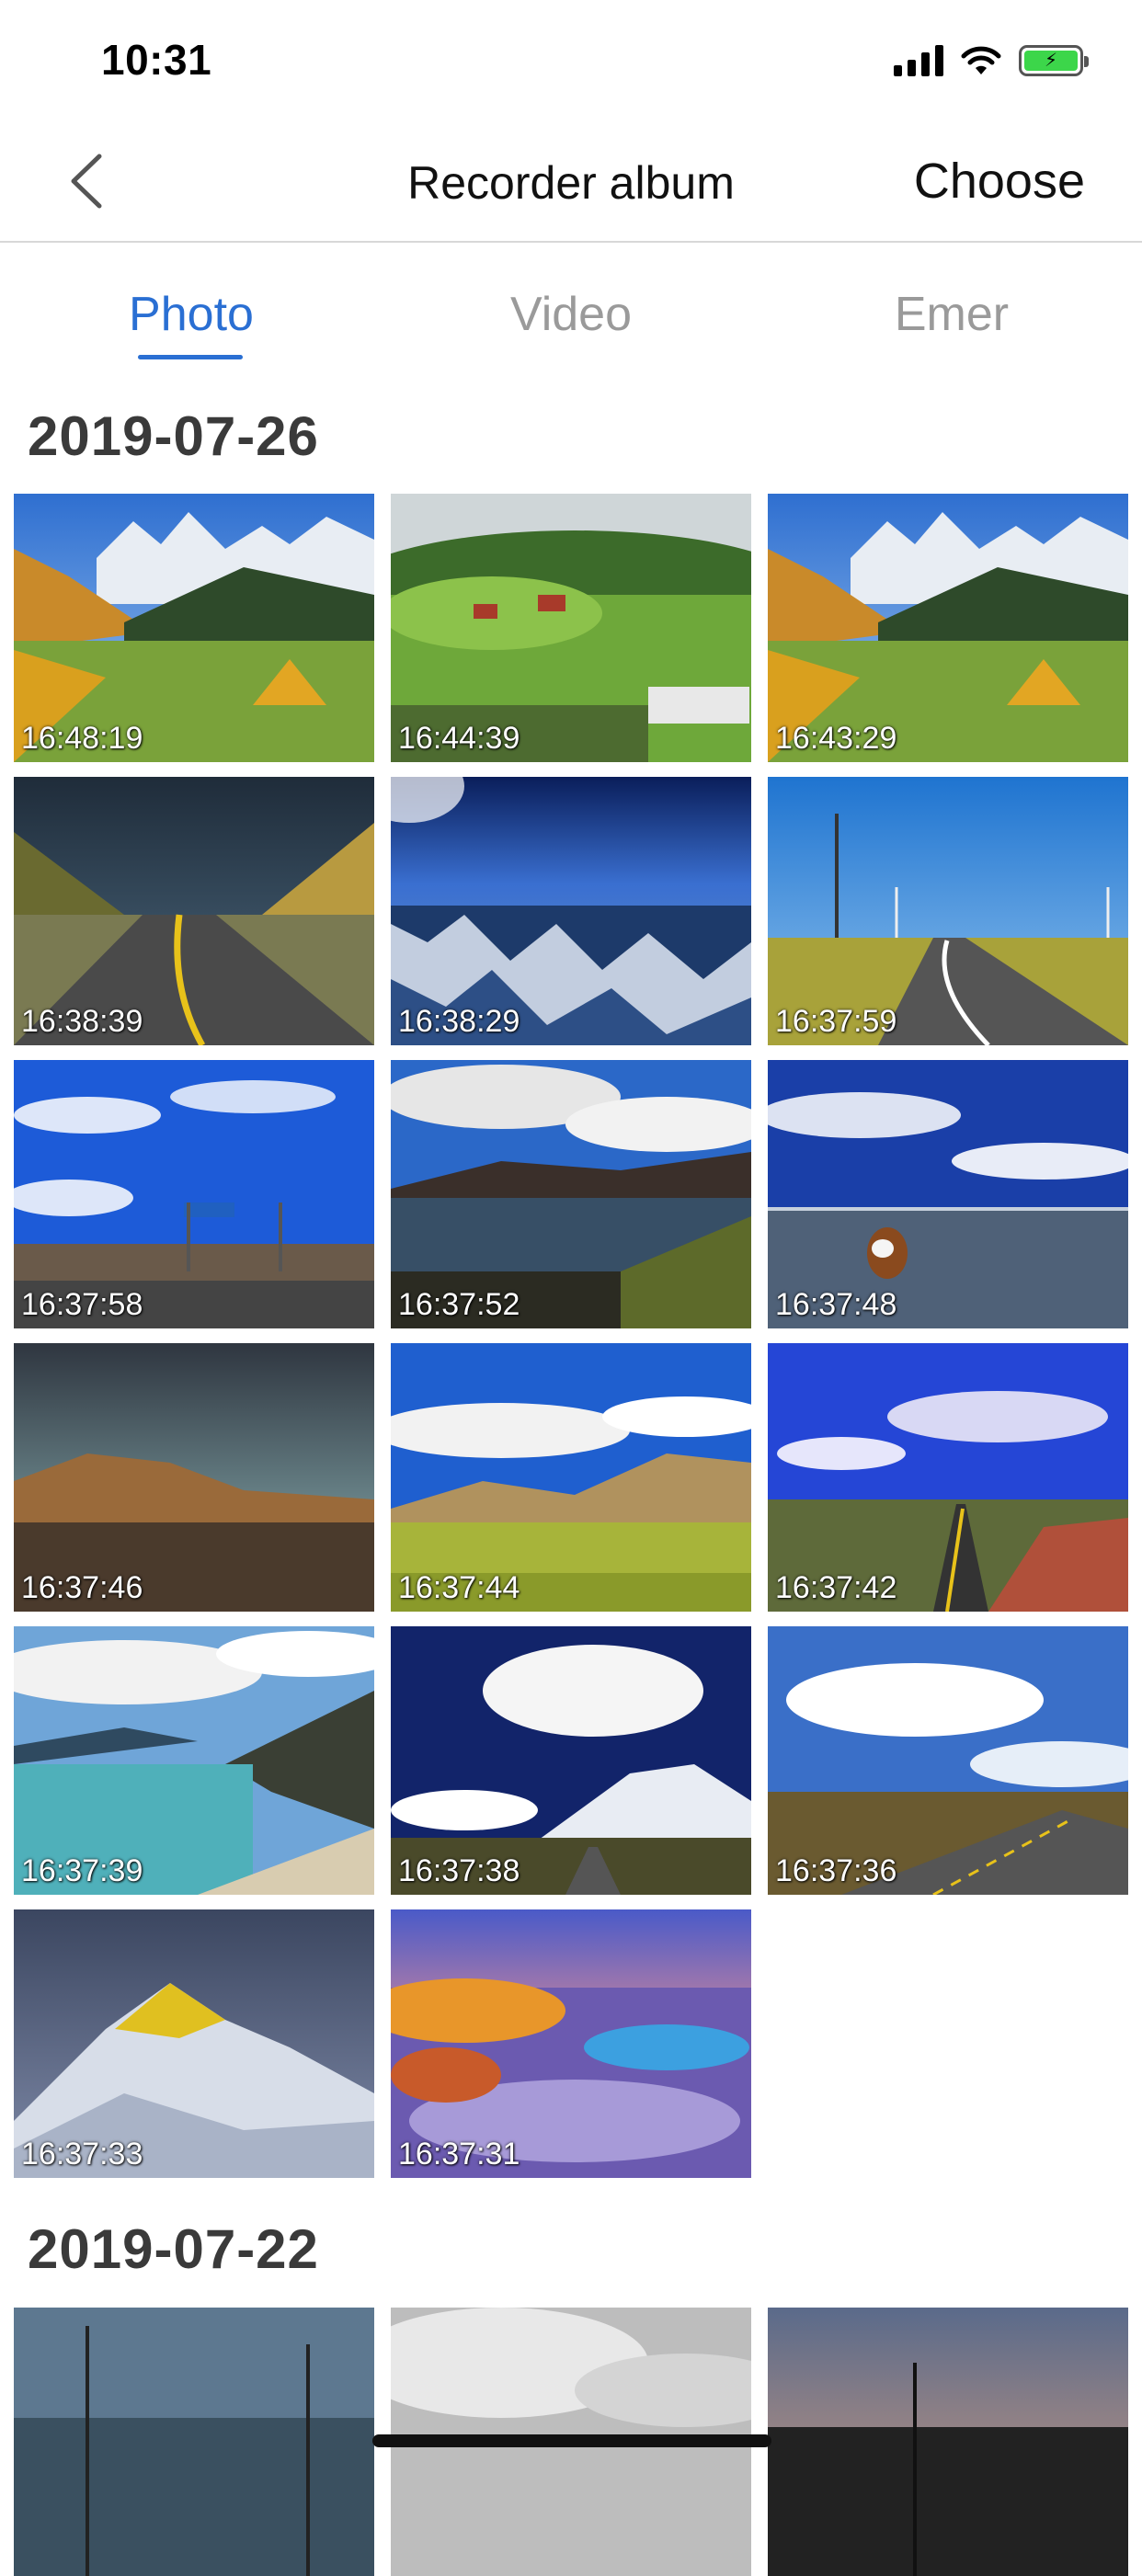 This screenshot has width=1142, height=2576. I want to click on photo-thumbnail: 16:37:39, so click(194, 1760).